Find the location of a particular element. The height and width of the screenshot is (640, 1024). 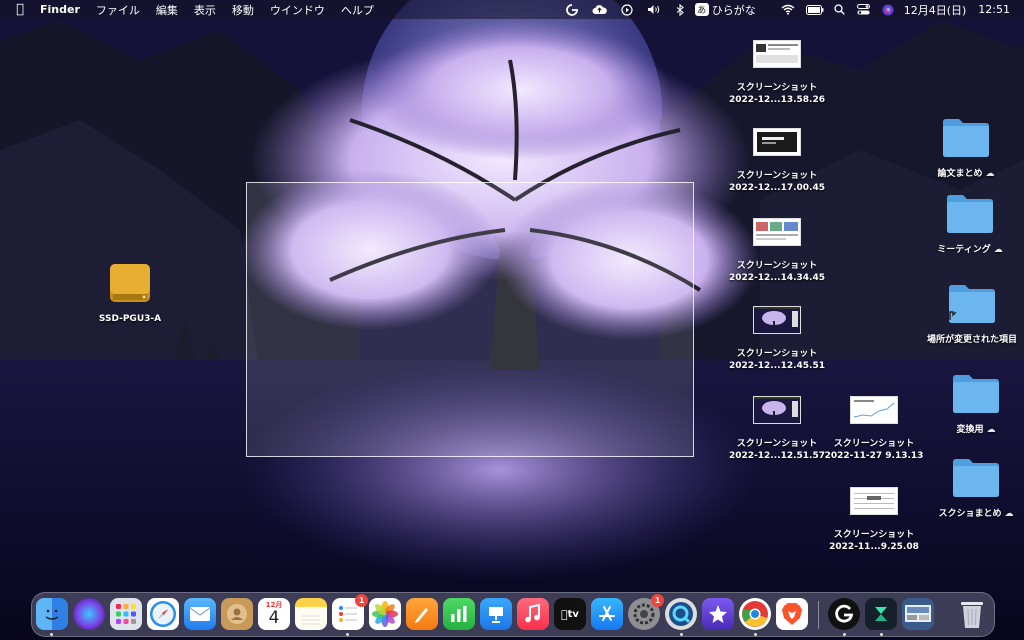

folder-label-wrap: ミーティング ☁ is located at coordinates (969, 250).